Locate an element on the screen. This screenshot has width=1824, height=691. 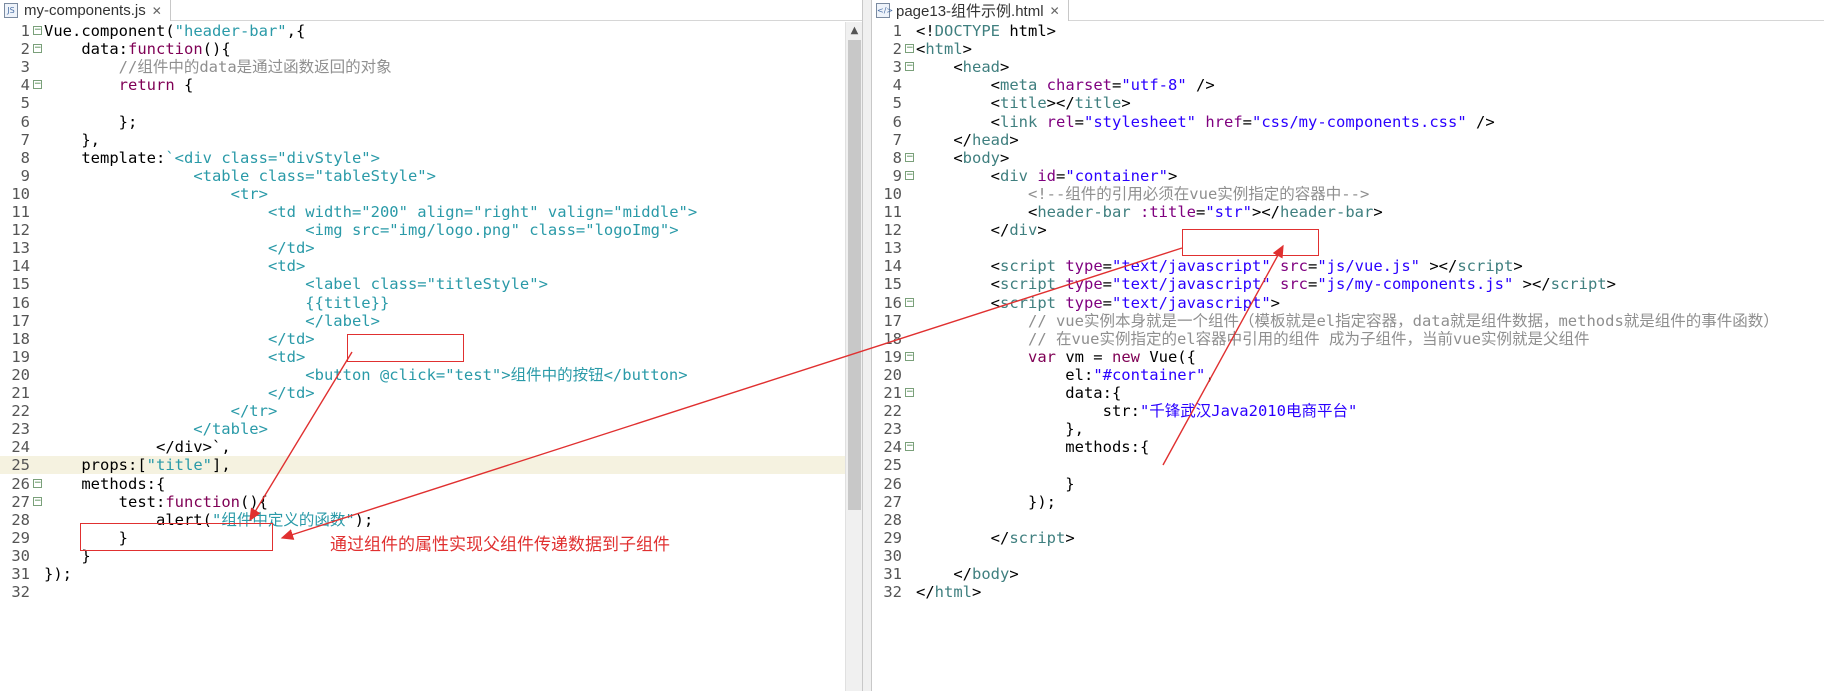
code-text: }; is located at coordinates (91, 122).